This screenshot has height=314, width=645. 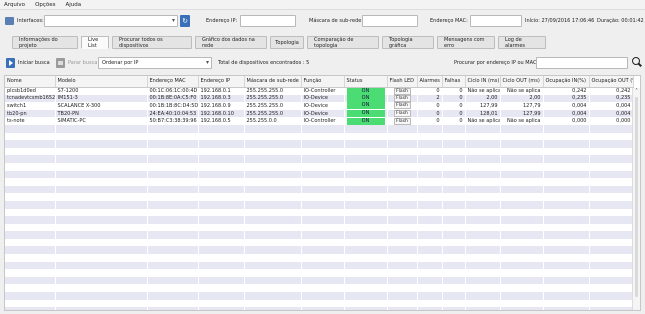 I want to click on ip-field, so click(x=268, y=21).